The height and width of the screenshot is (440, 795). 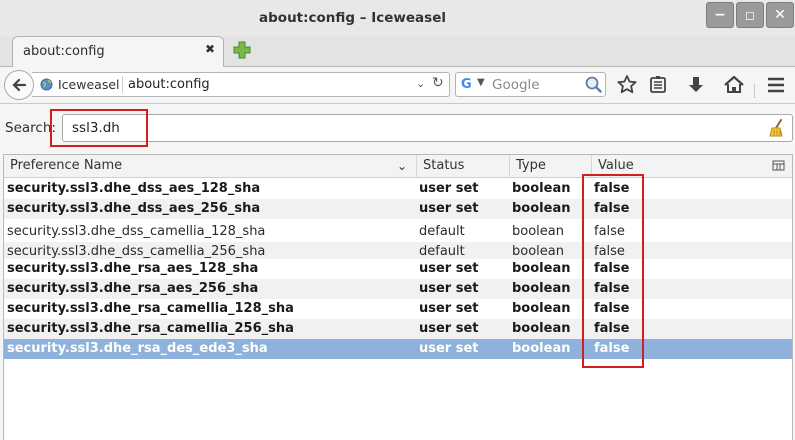 I want to click on minimize-button: −, so click(x=720, y=15).